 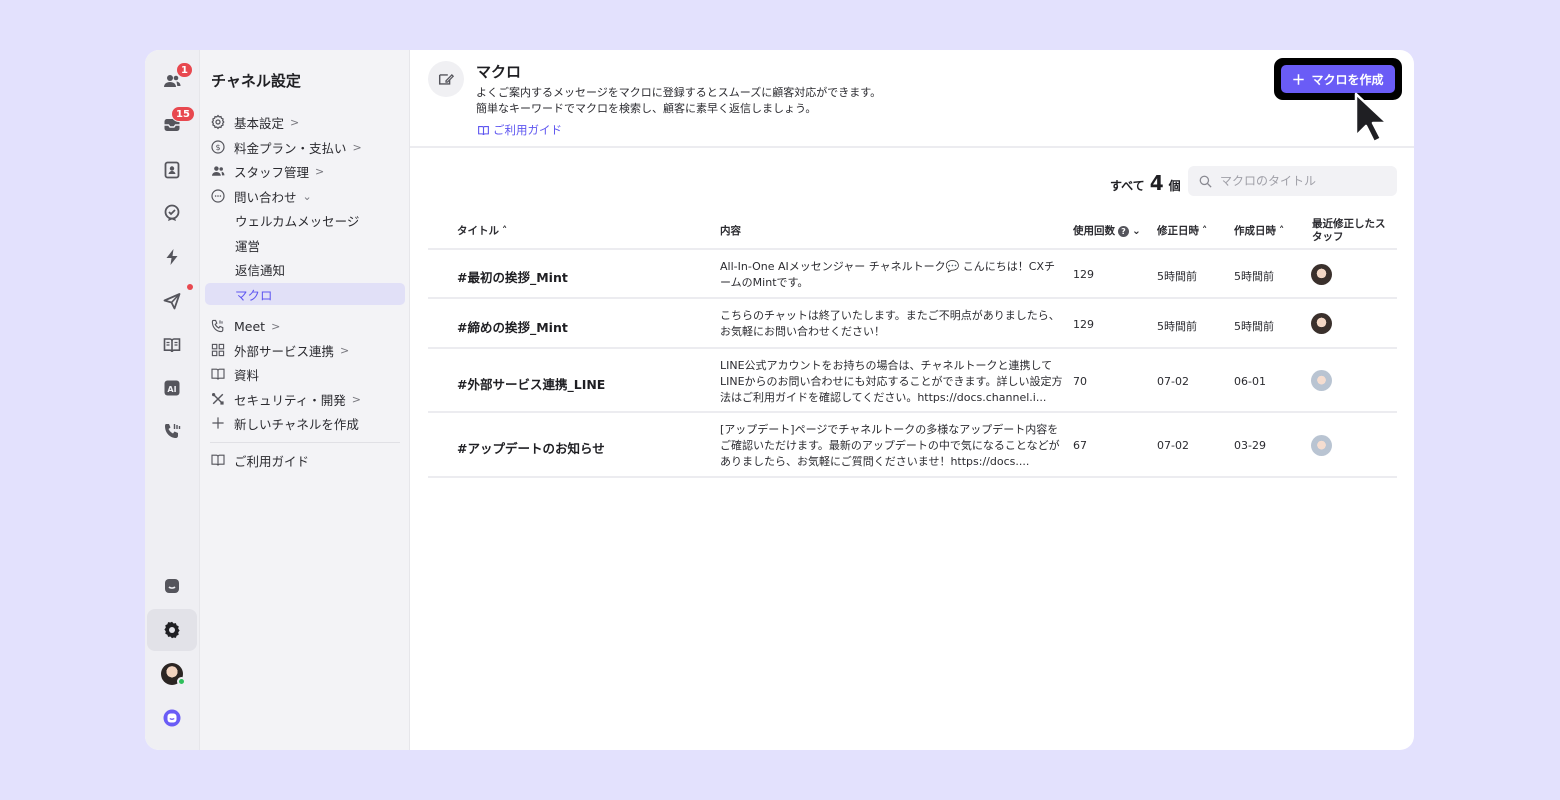 I want to click on column-header-staff: 最近修正したスタッフ, so click(x=1352, y=231).